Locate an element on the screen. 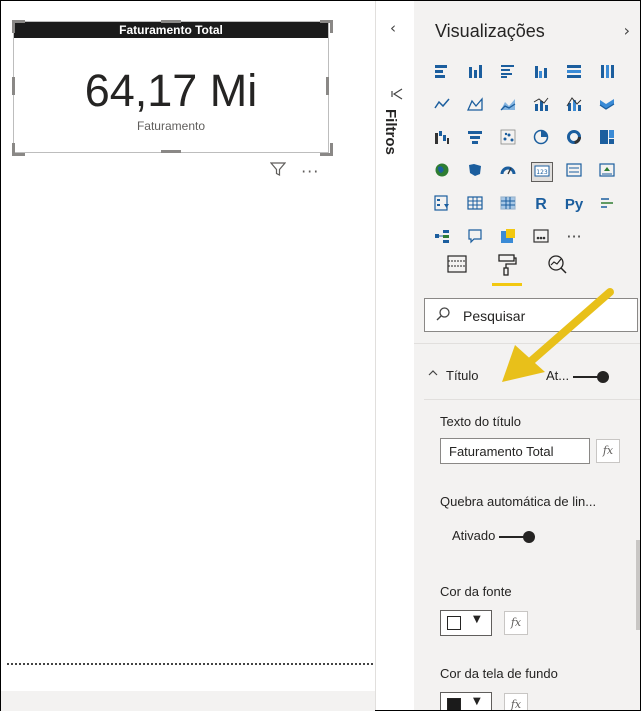 This screenshot has height=711, width=641. resize-handle-top-left is located at coordinates (18, 26).